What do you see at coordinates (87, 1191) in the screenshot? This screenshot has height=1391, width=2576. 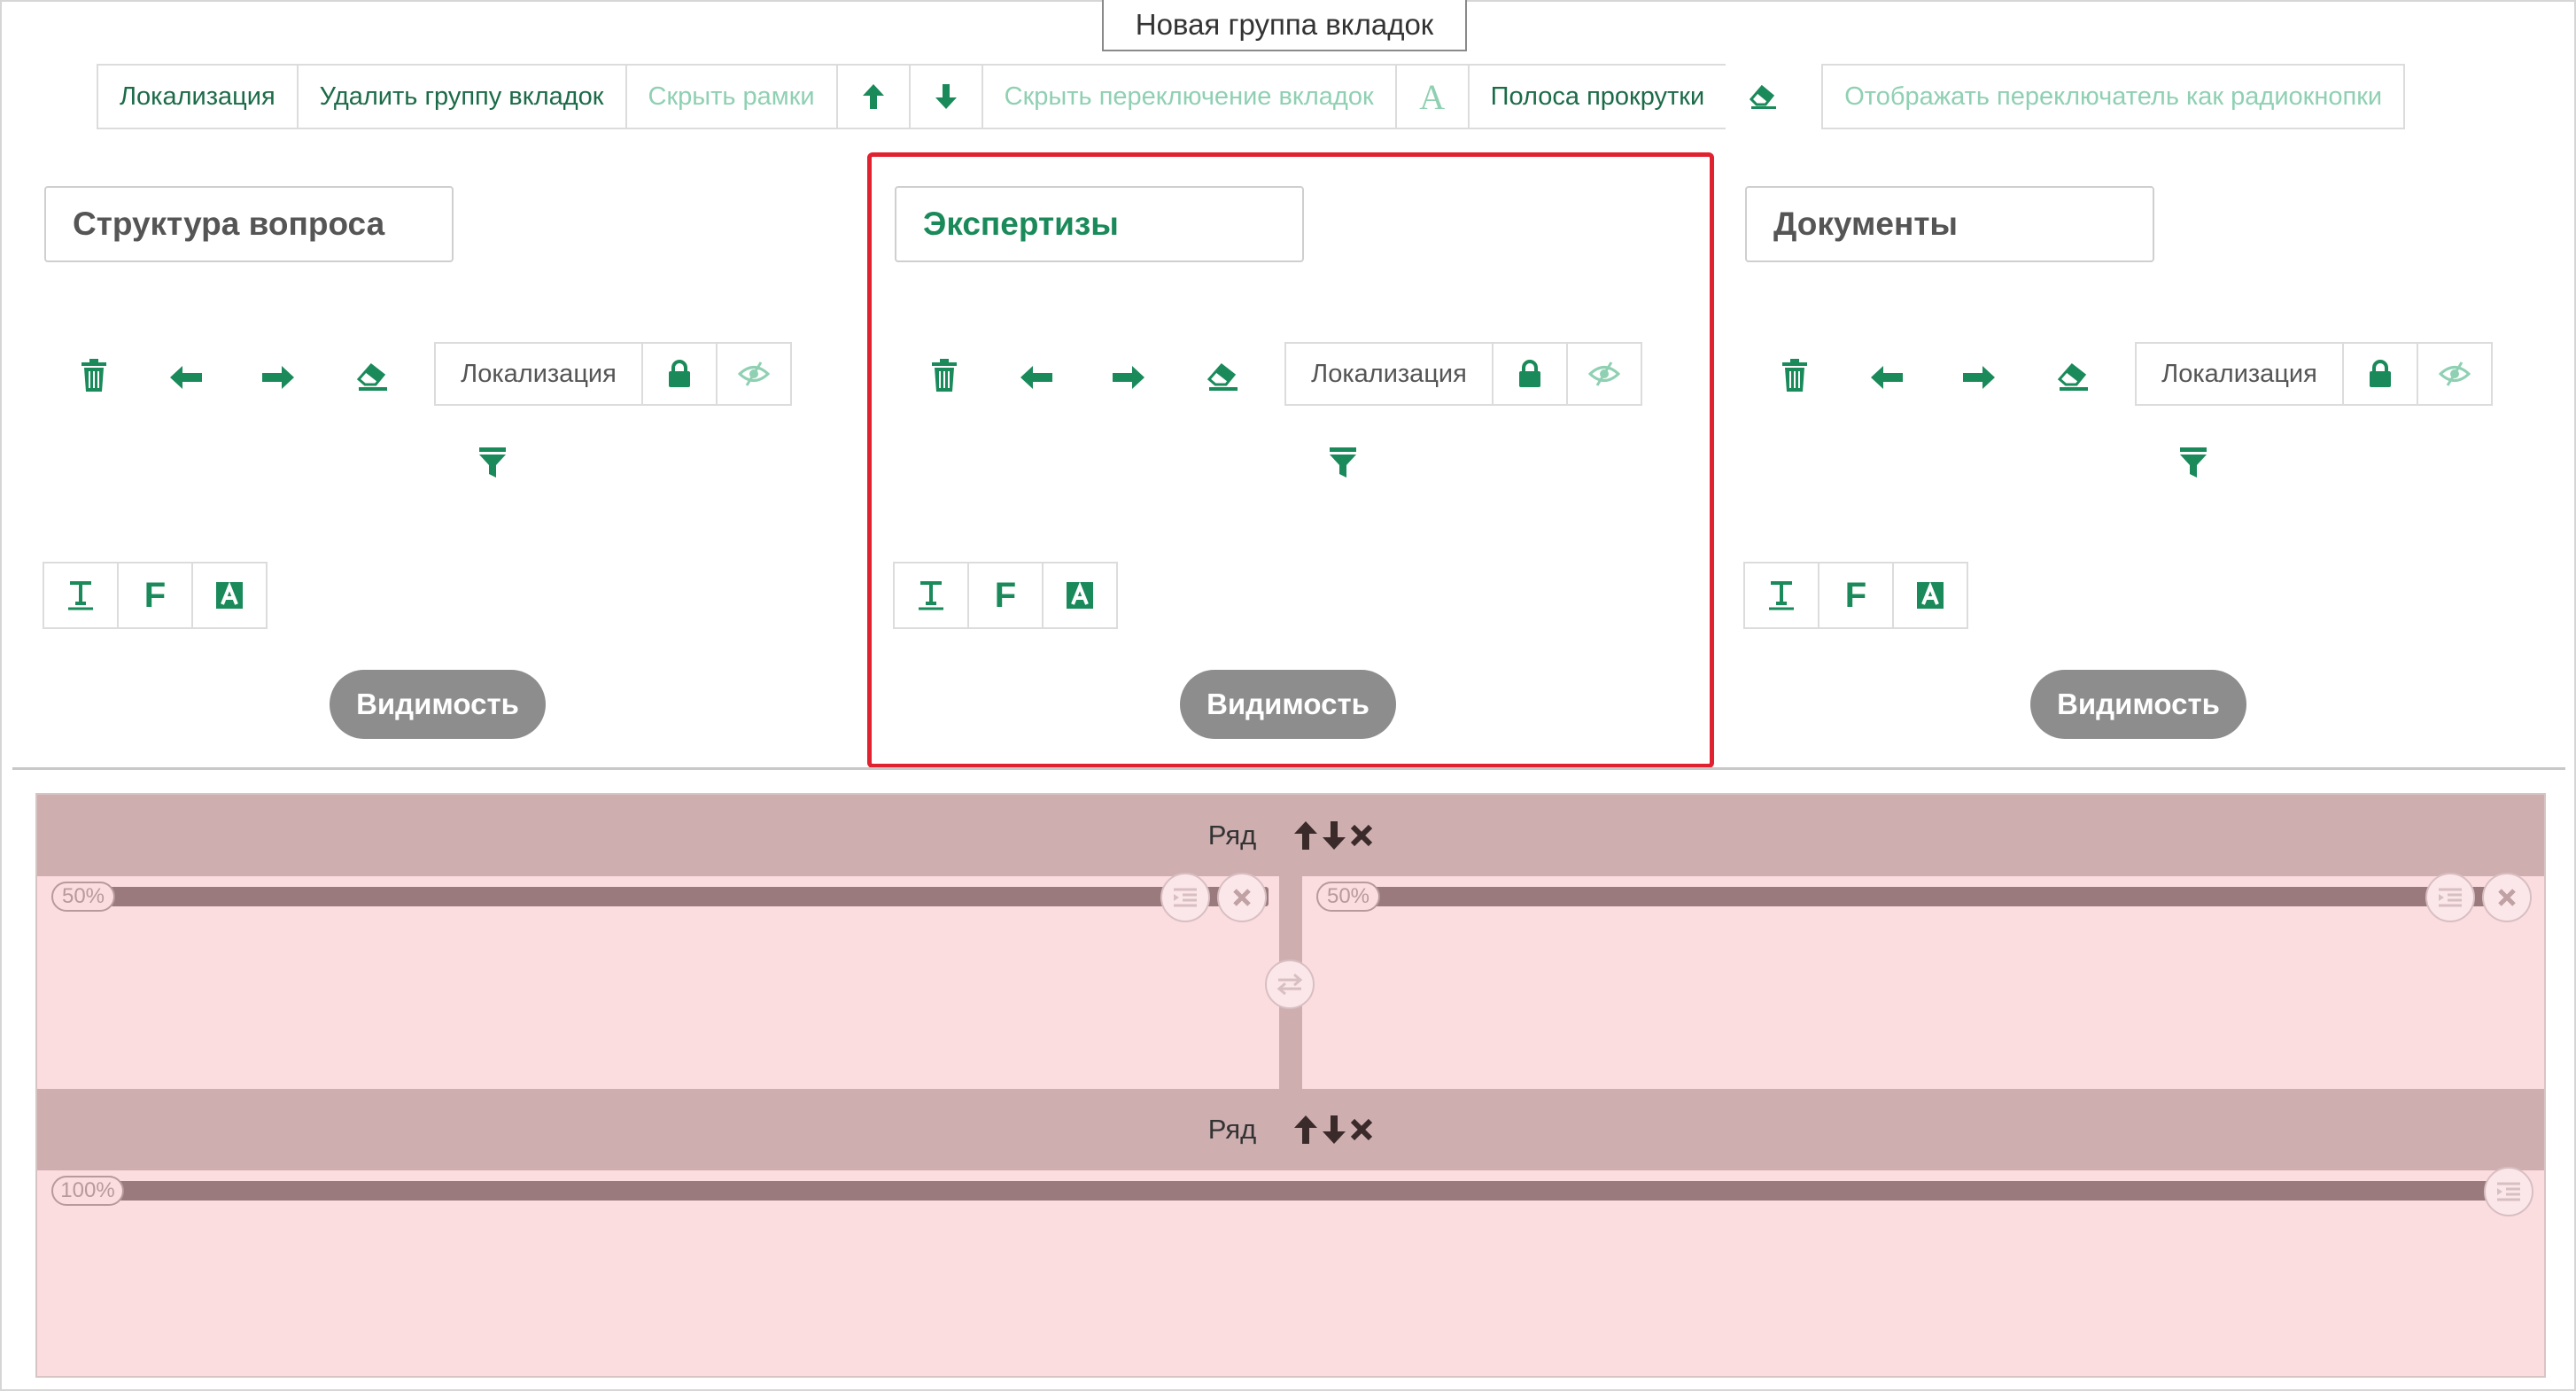 I see `column-width-badge: 100%` at bounding box center [87, 1191].